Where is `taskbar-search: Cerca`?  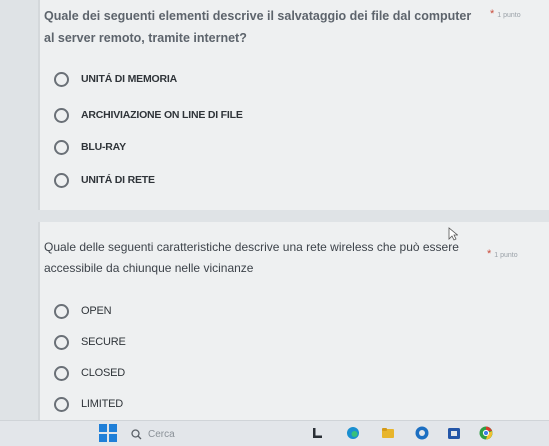 taskbar-search: Cerca is located at coordinates (201, 434).